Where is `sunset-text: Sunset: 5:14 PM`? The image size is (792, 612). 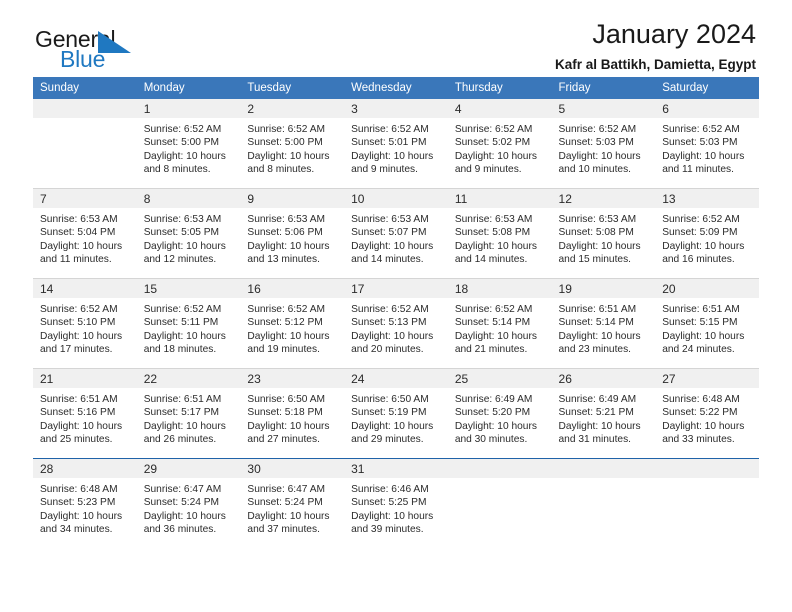
sunset-text: Sunset: 5:14 PM is located at coordinates (492, 323).